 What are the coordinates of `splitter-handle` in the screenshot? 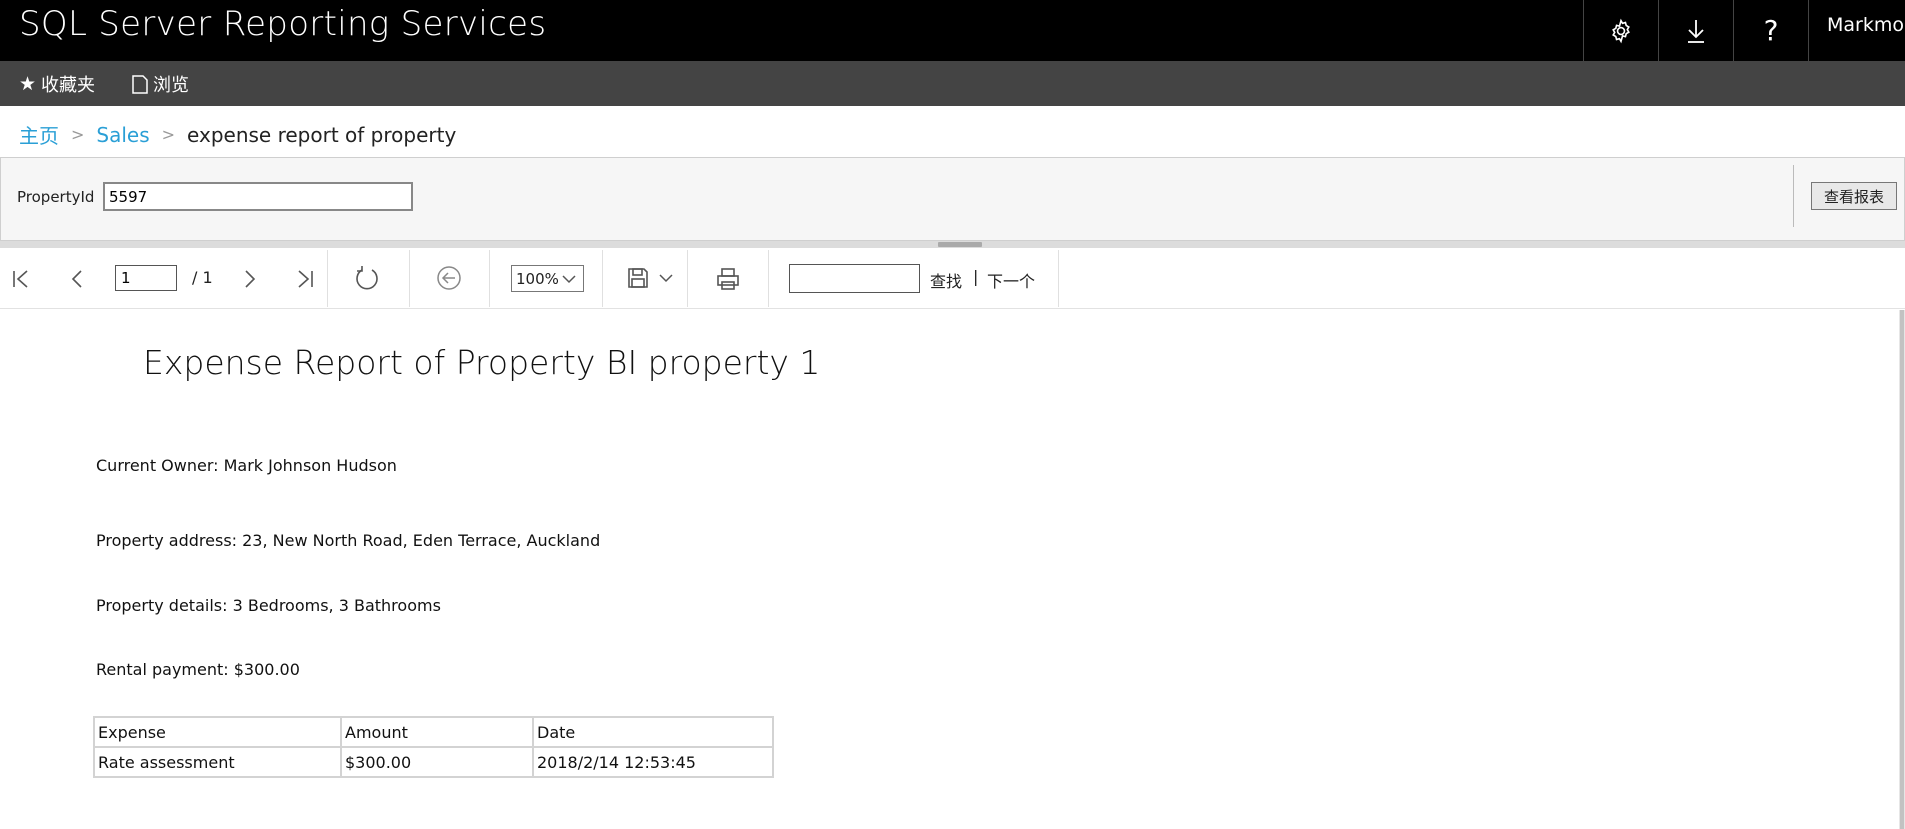 It's located at (960, 244).